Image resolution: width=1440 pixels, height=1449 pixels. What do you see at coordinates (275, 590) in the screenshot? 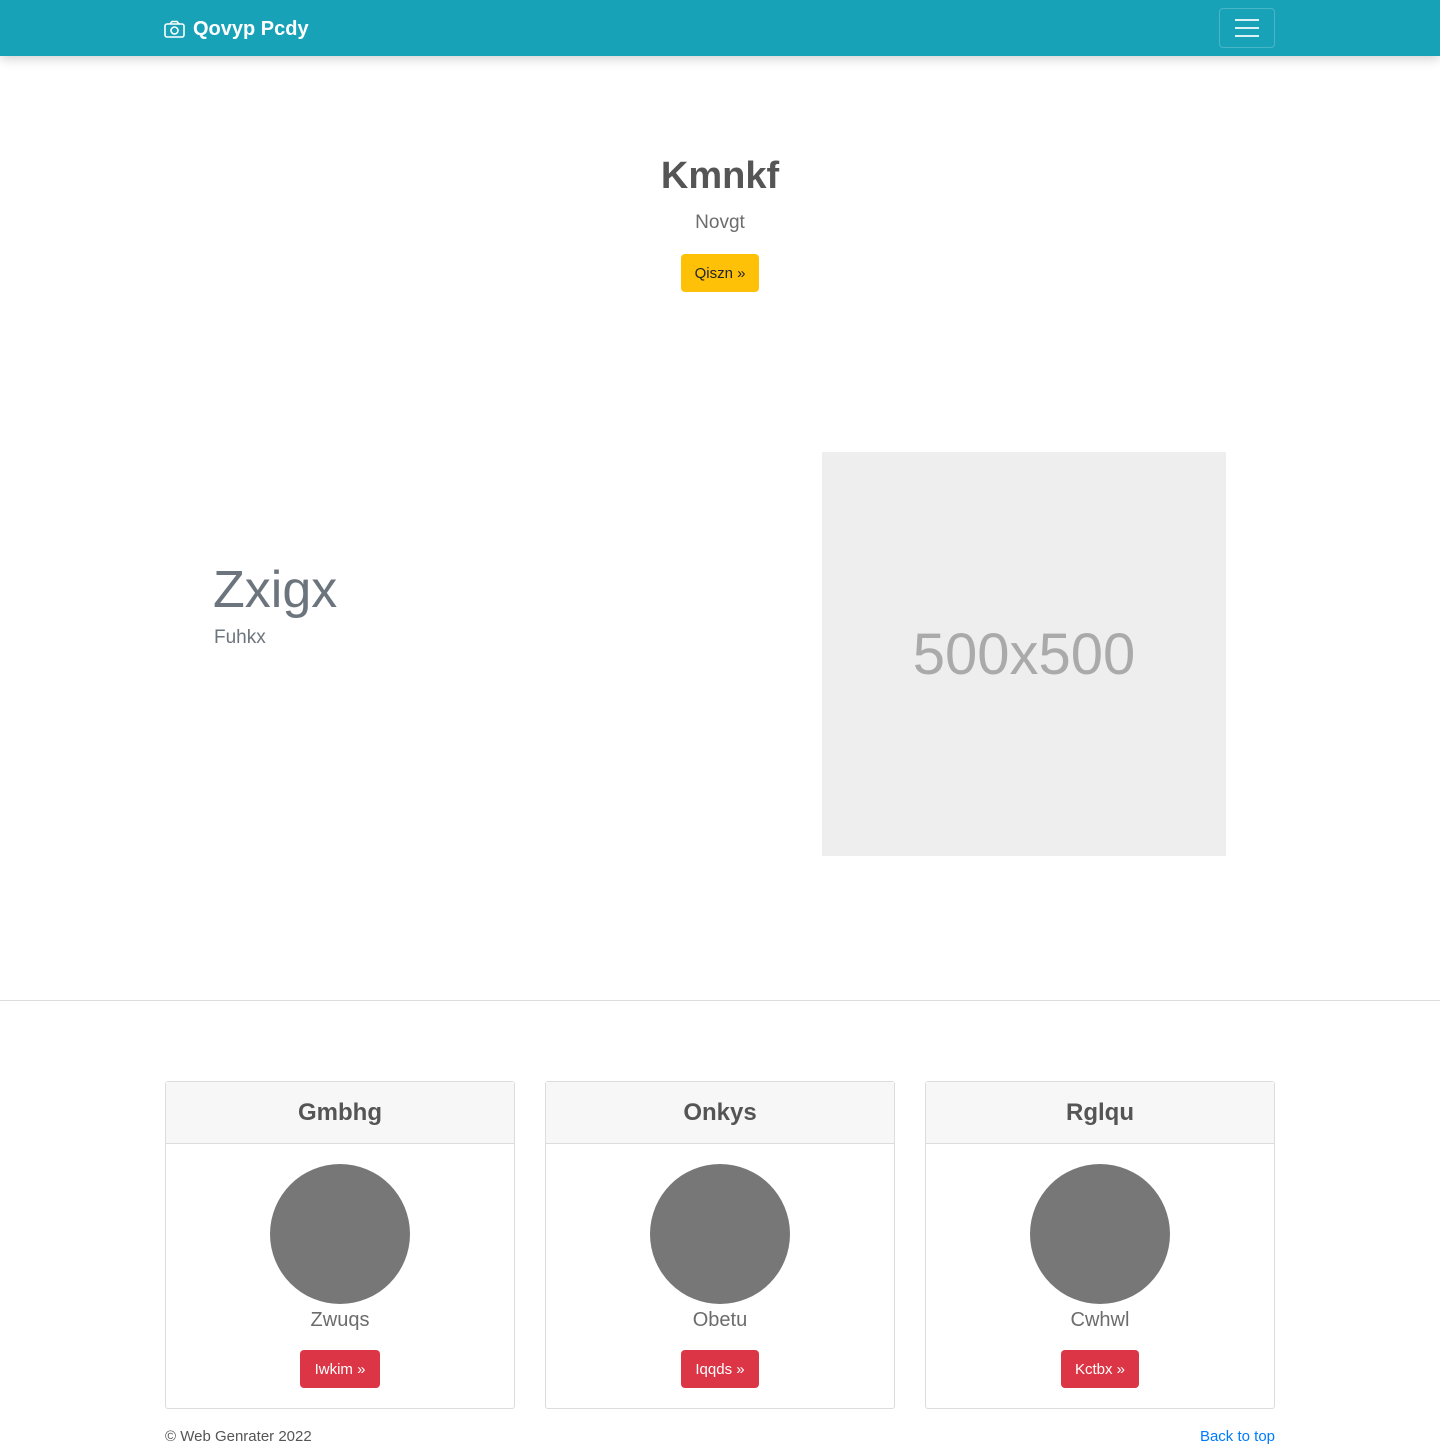
I see `feature-title: Zxigx` at bounding box center [275, 590].